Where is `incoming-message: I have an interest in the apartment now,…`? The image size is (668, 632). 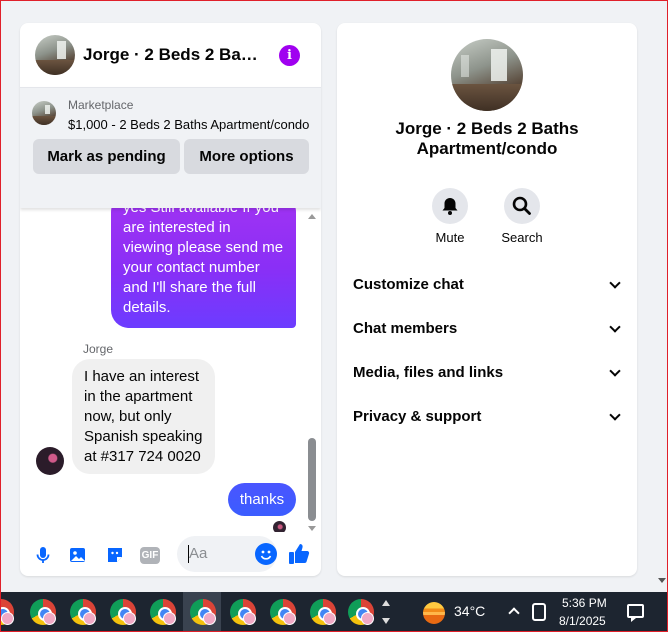 incoming-message: I have an interest in the apartment now,… is located at coordinates (143, 416).